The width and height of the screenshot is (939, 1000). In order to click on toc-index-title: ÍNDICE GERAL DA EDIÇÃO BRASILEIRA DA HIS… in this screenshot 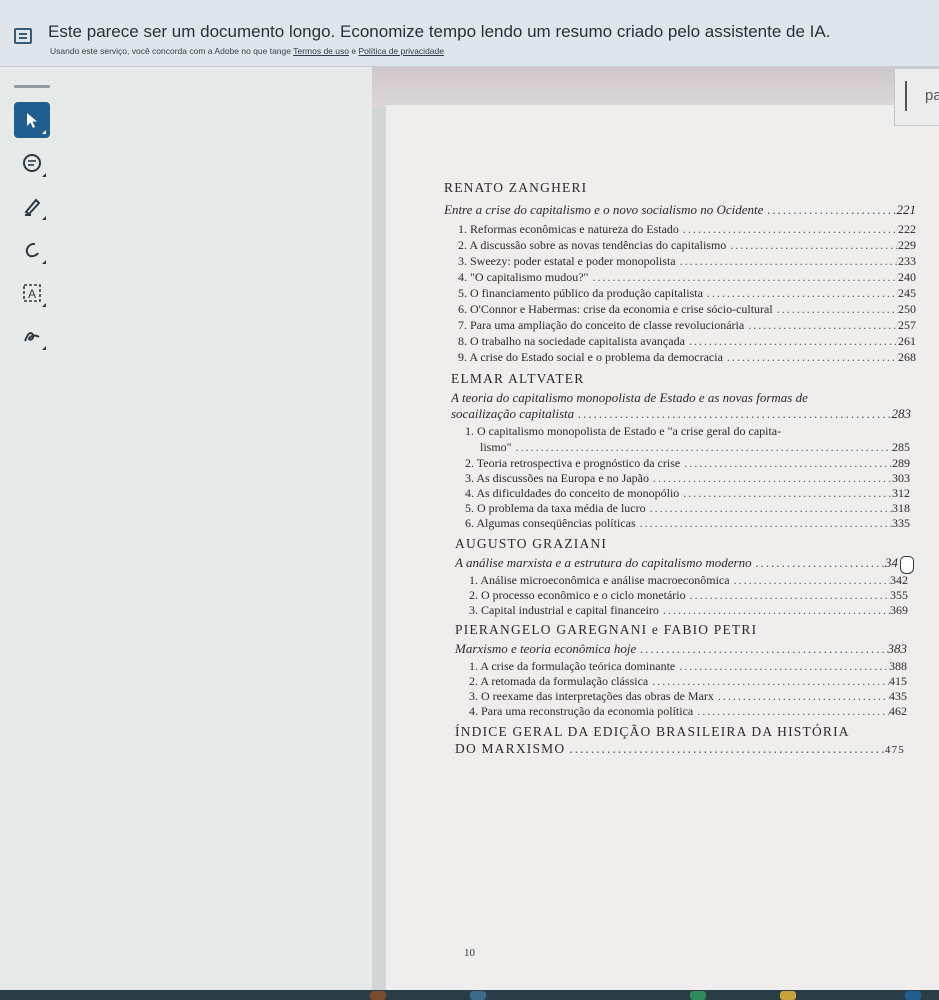, I will do `click(652, 731)`.